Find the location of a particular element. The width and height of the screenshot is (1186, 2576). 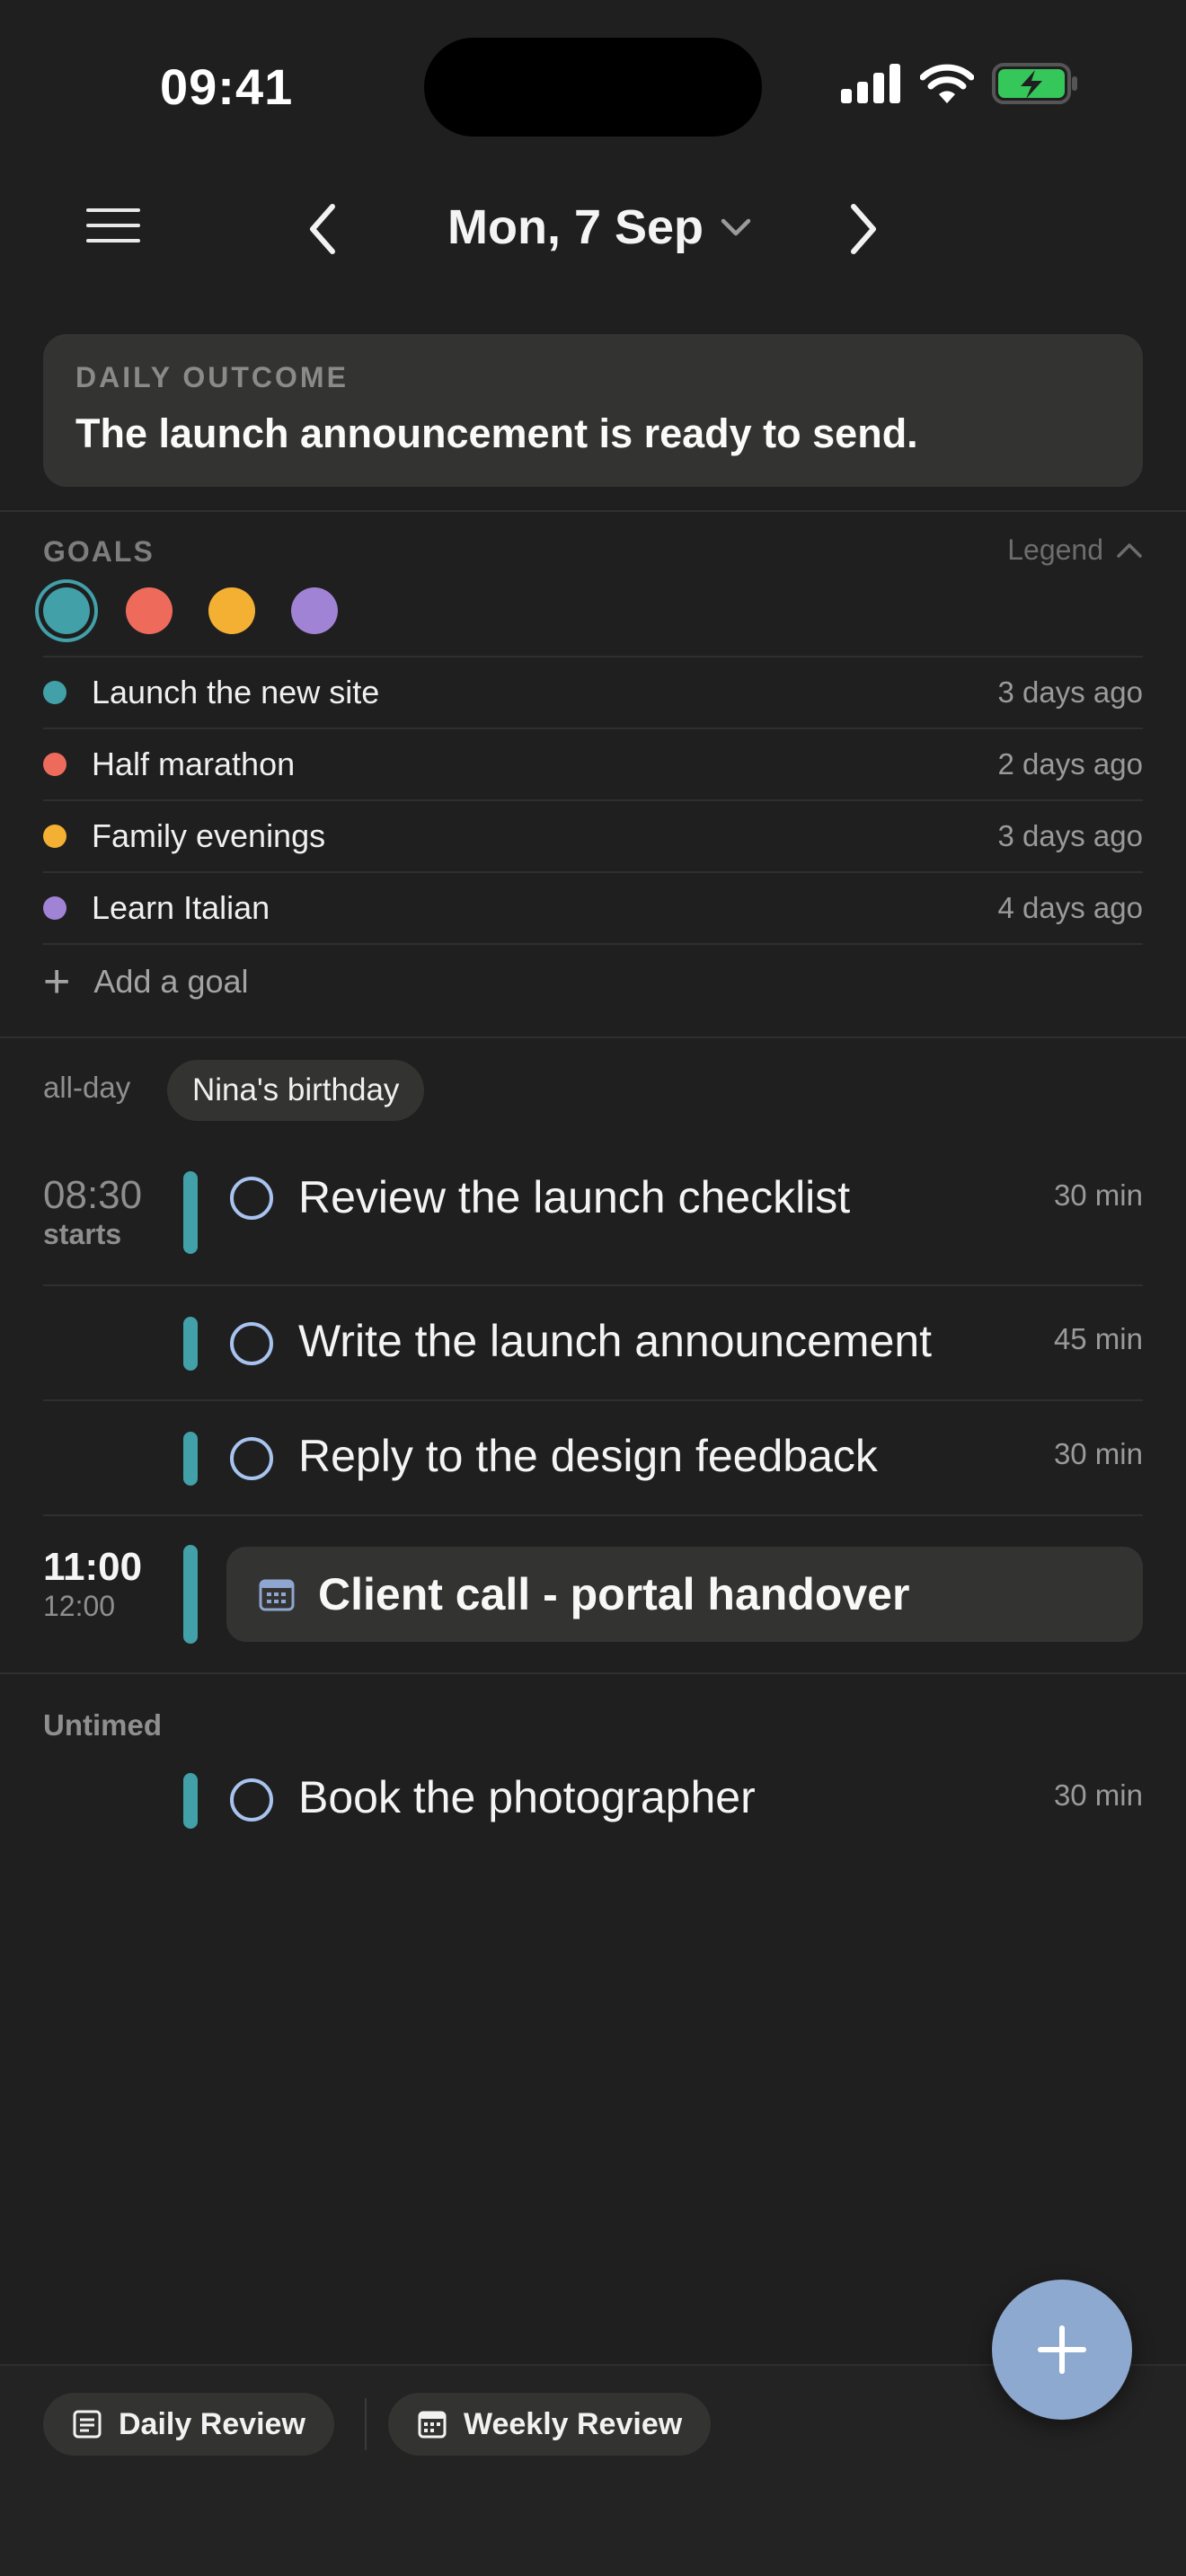

daily-outcome-label: DAILY OUTCOME is located at coordinates (212, 377).